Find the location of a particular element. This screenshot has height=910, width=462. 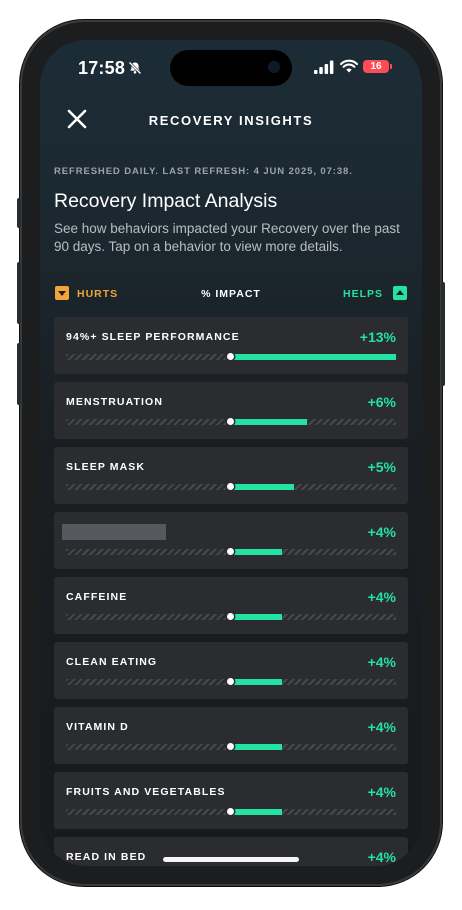

redacted-label is located at coordinates (114, 532).